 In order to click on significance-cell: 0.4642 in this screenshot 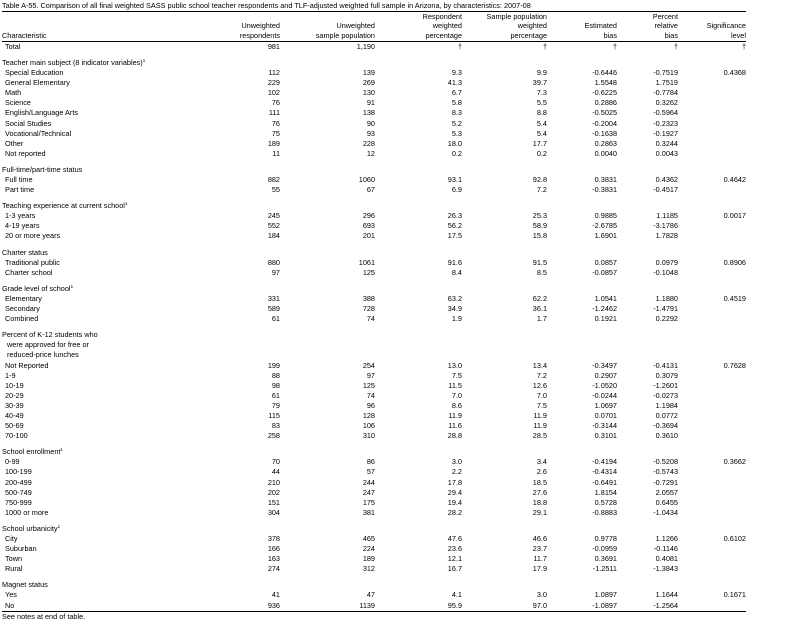, I will do `click(734, 180)`.